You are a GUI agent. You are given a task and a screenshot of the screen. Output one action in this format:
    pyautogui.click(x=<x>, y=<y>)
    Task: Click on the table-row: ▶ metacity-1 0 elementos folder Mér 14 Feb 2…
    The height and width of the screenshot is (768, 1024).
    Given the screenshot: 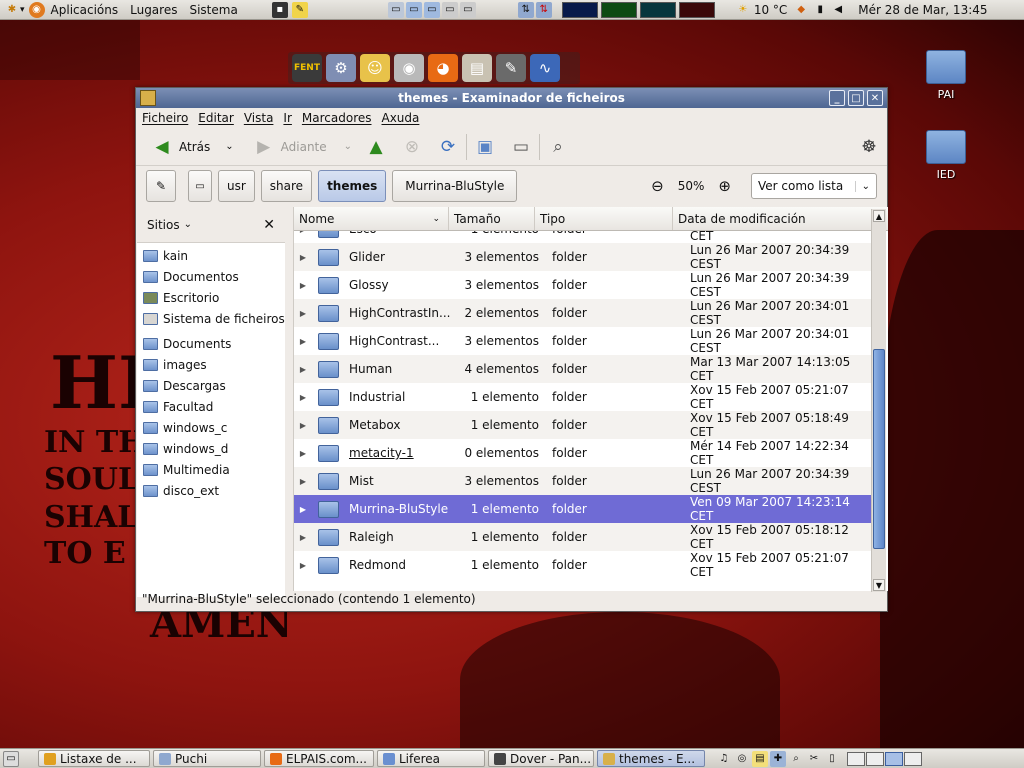 What is the action you would take?
    pyautogui.click(x=583, y=453)
    